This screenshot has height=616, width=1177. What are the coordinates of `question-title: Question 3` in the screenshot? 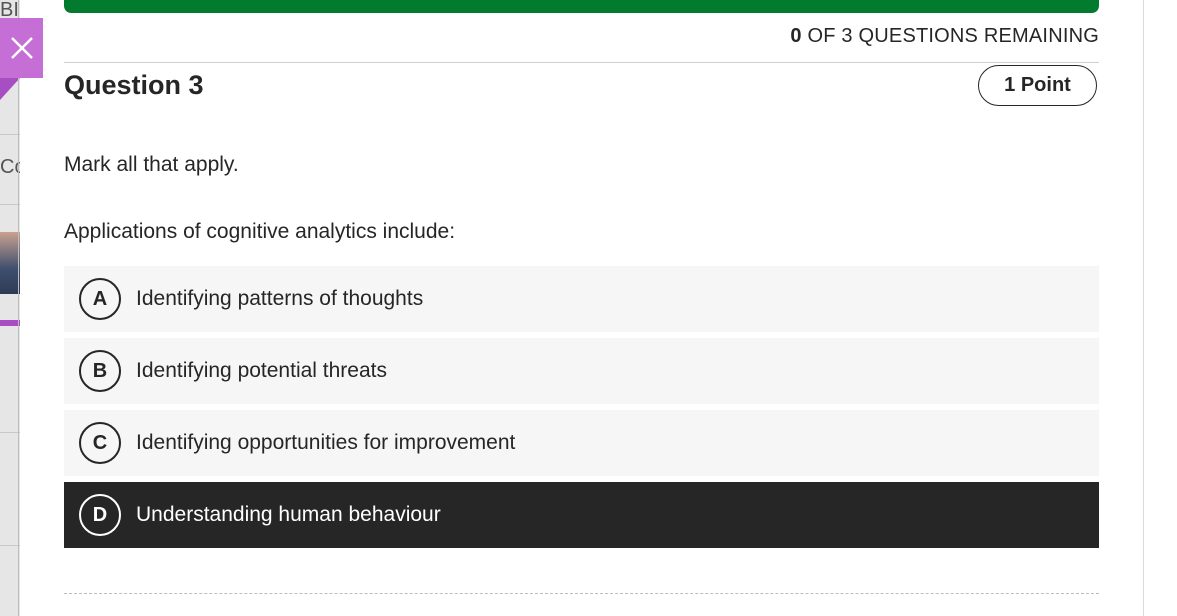 It's located at (134, 85).